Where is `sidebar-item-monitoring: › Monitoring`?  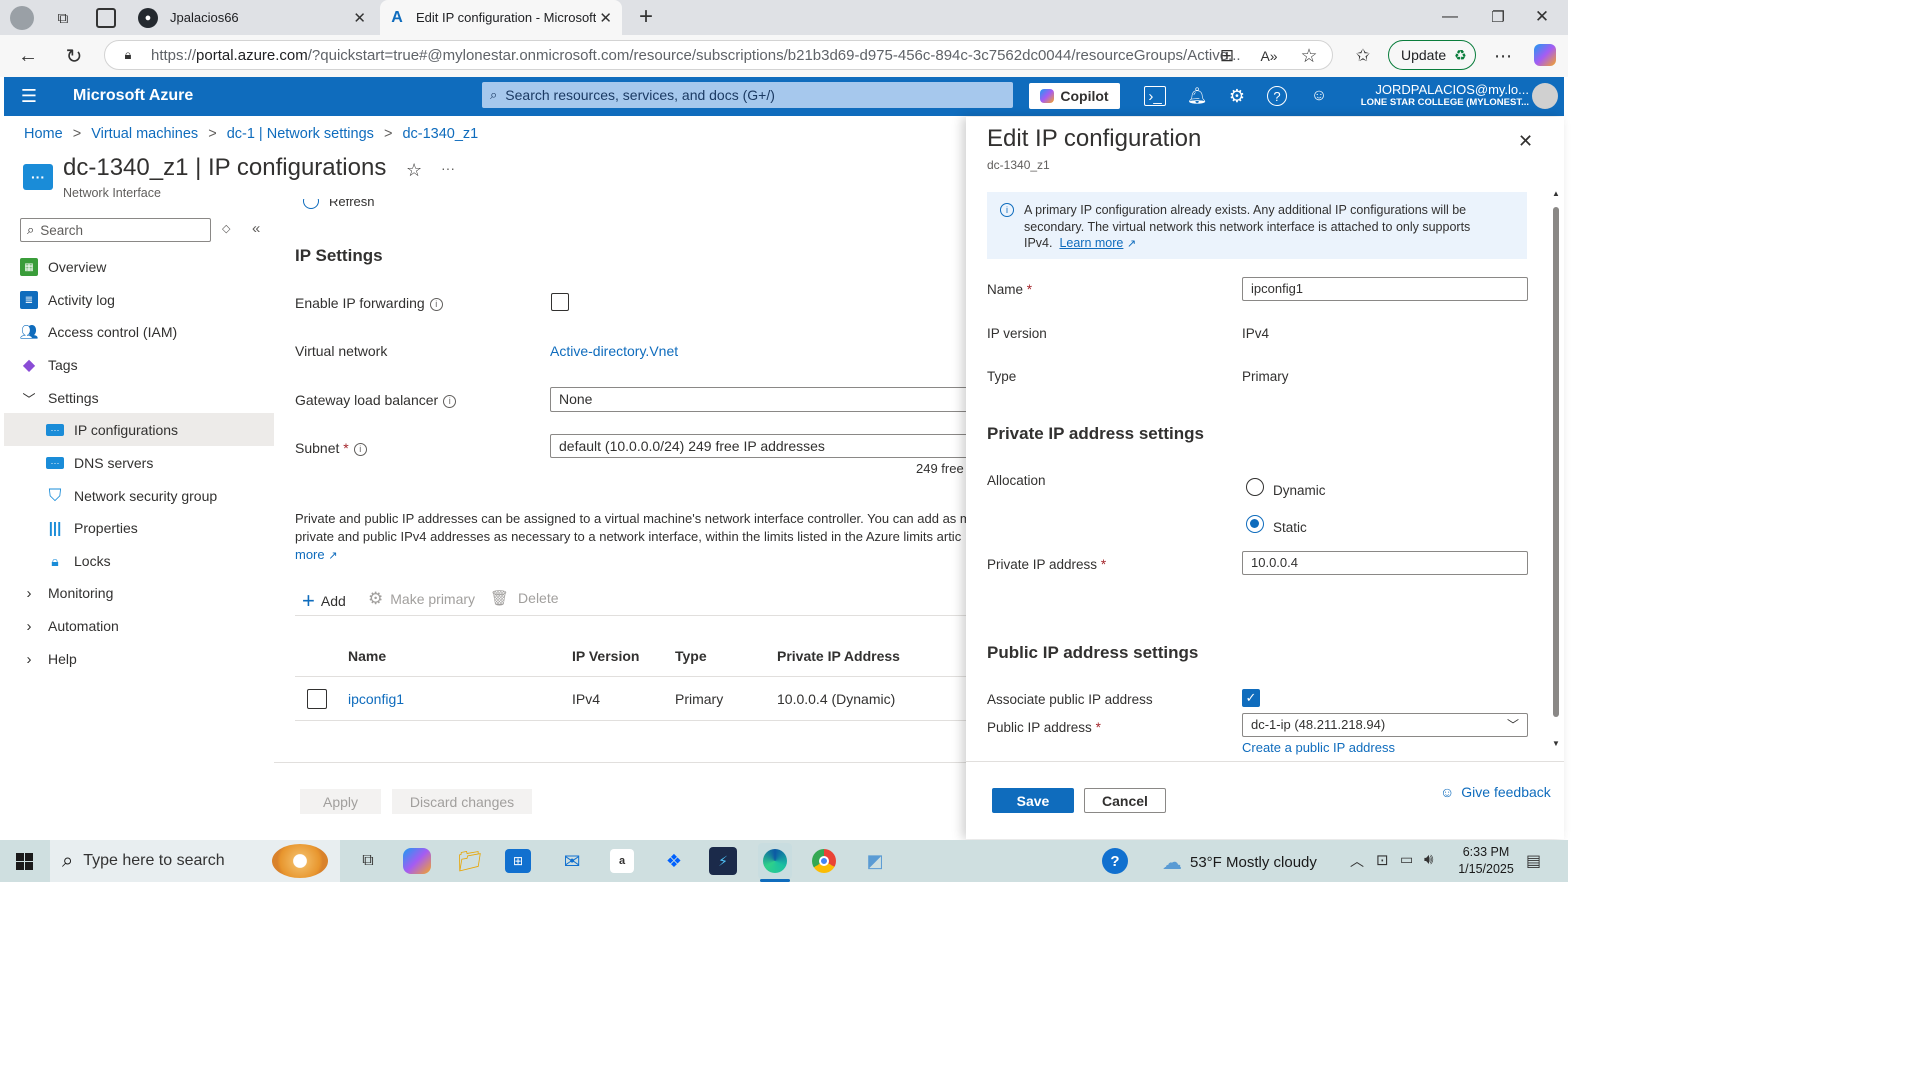
sidebar-item-monitoring: › Monitoring is located at coordinates (67, 593).